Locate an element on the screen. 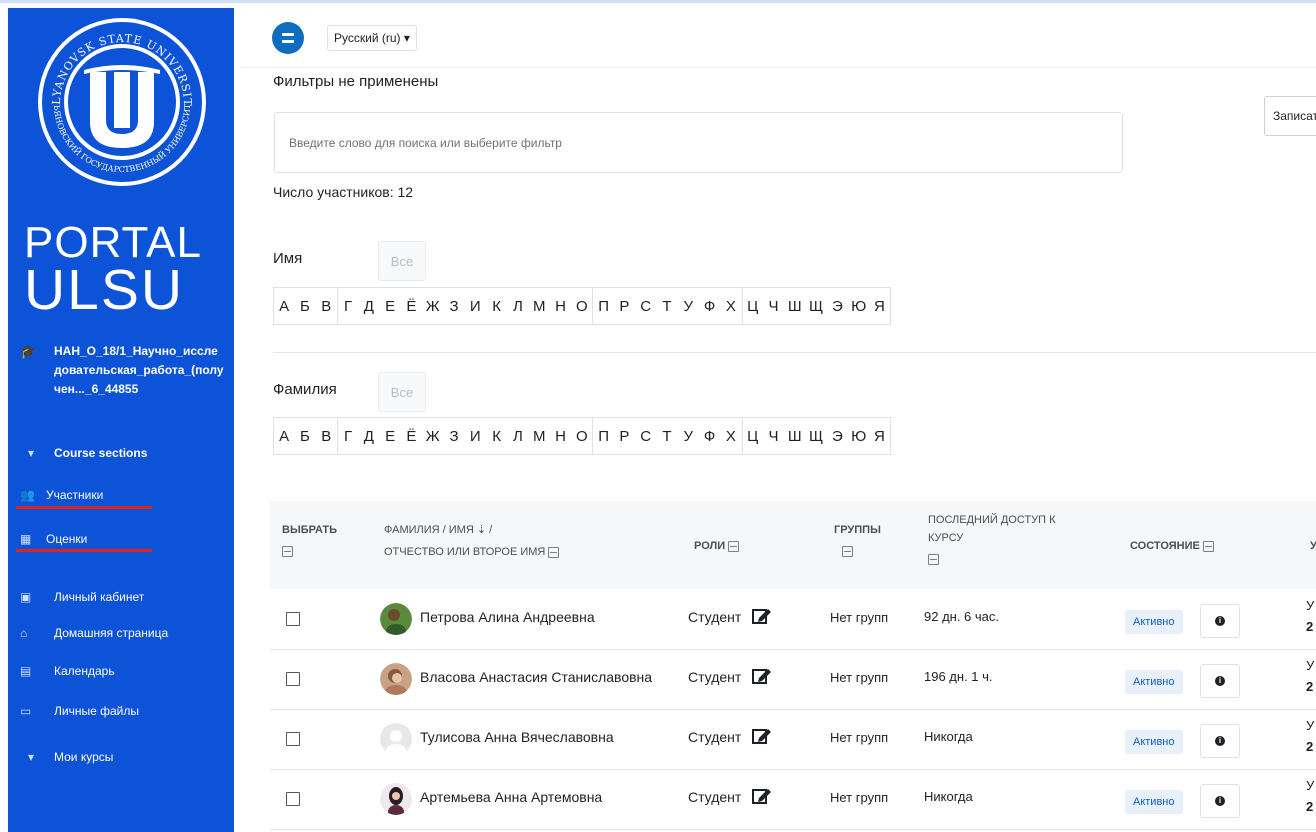  participant-name: Власова Анастасия Станиславовна is located at coordinates (536, 677).